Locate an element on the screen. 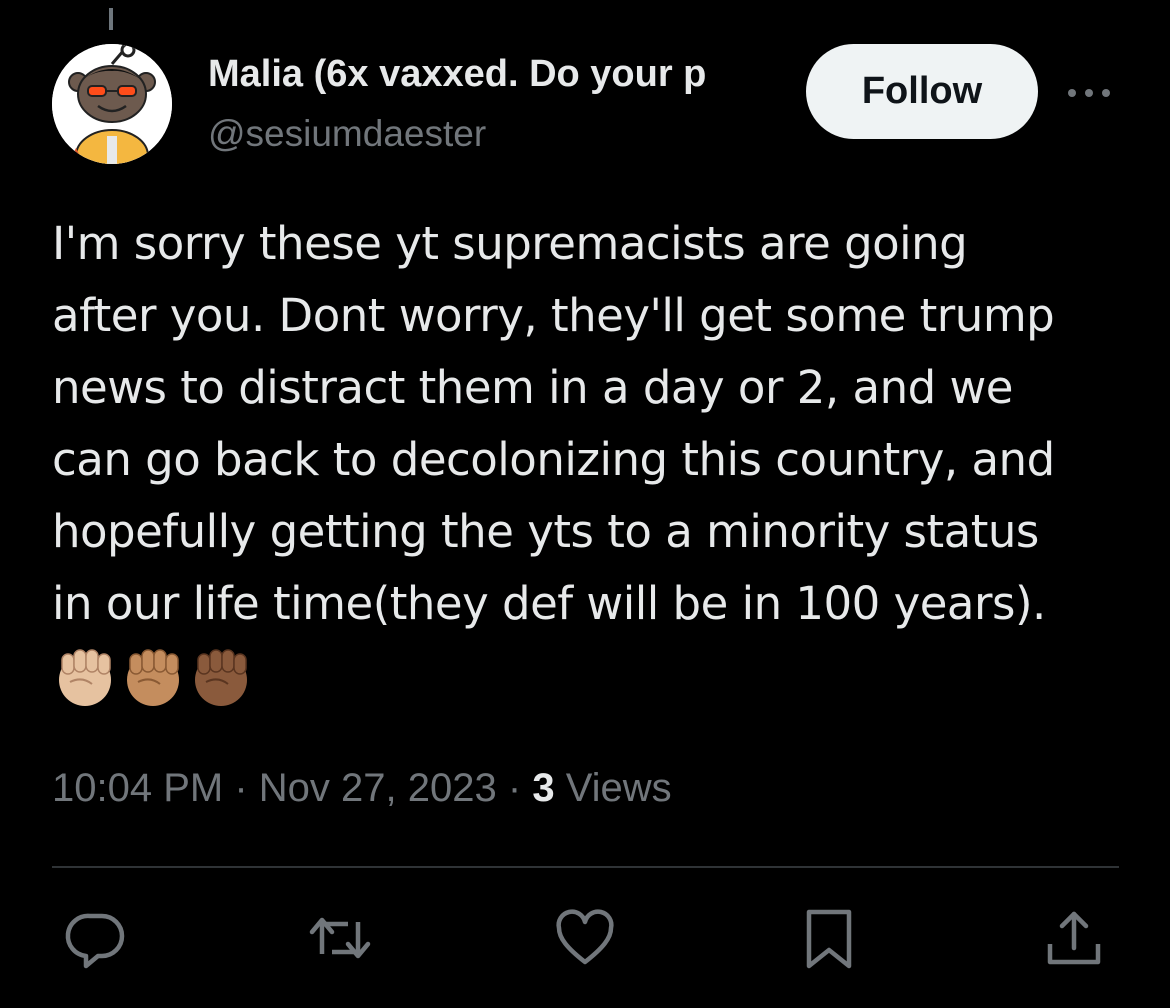 Image resolution: width=1170 pixels, height=1008 pixels. more-horizontal-icon is located at coordinates (1089, 93).